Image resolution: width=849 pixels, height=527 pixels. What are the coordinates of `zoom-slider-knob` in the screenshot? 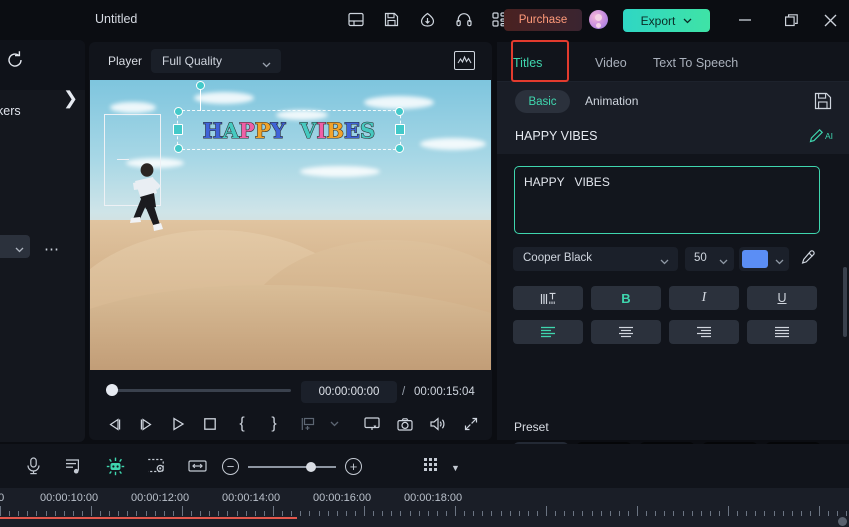 It's located at (311, 466).